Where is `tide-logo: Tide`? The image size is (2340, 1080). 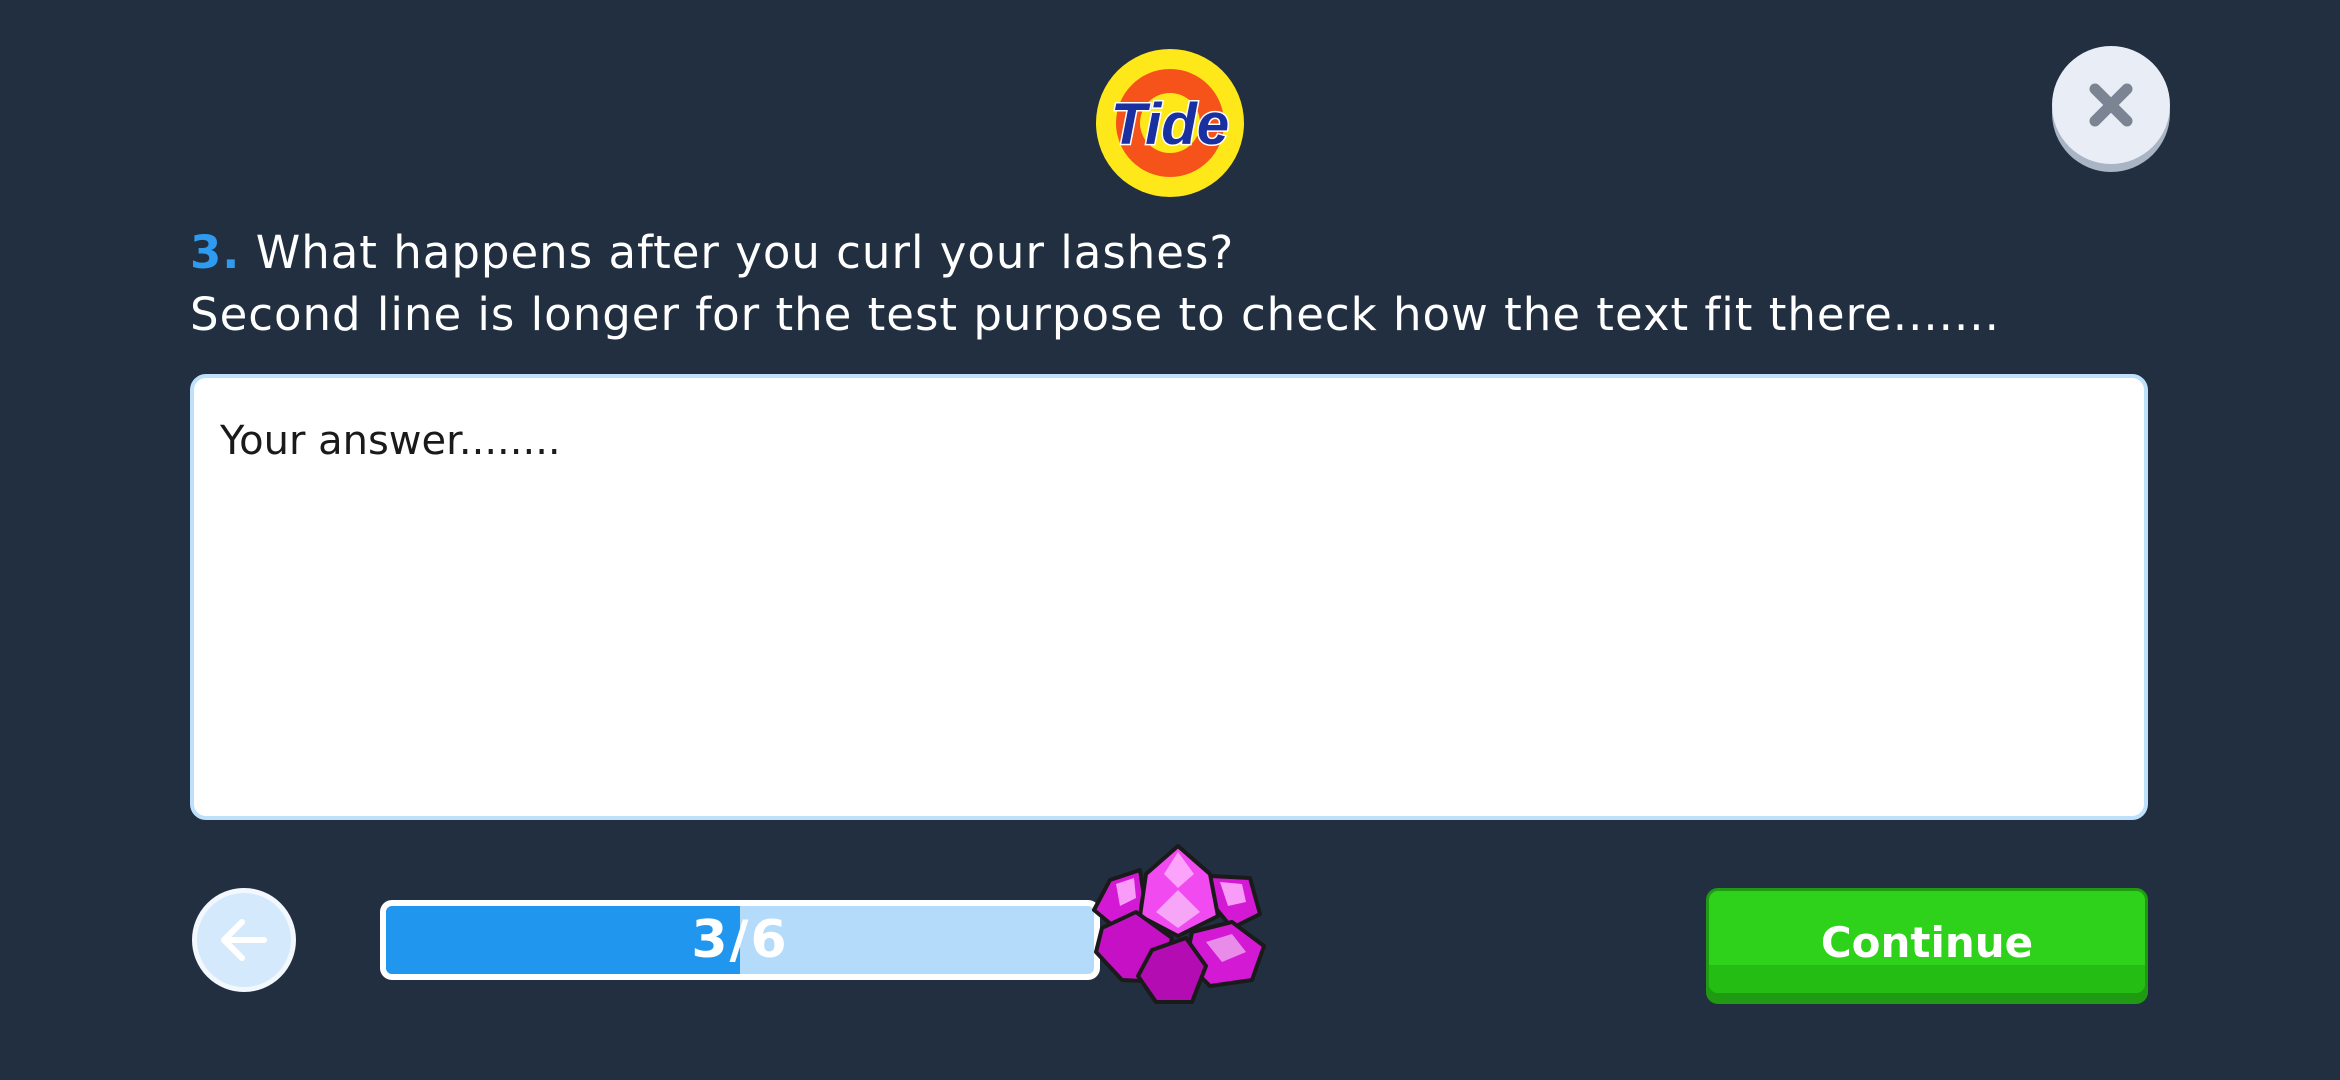 tide-logo: Tide is located at coordinates (1170, 123).